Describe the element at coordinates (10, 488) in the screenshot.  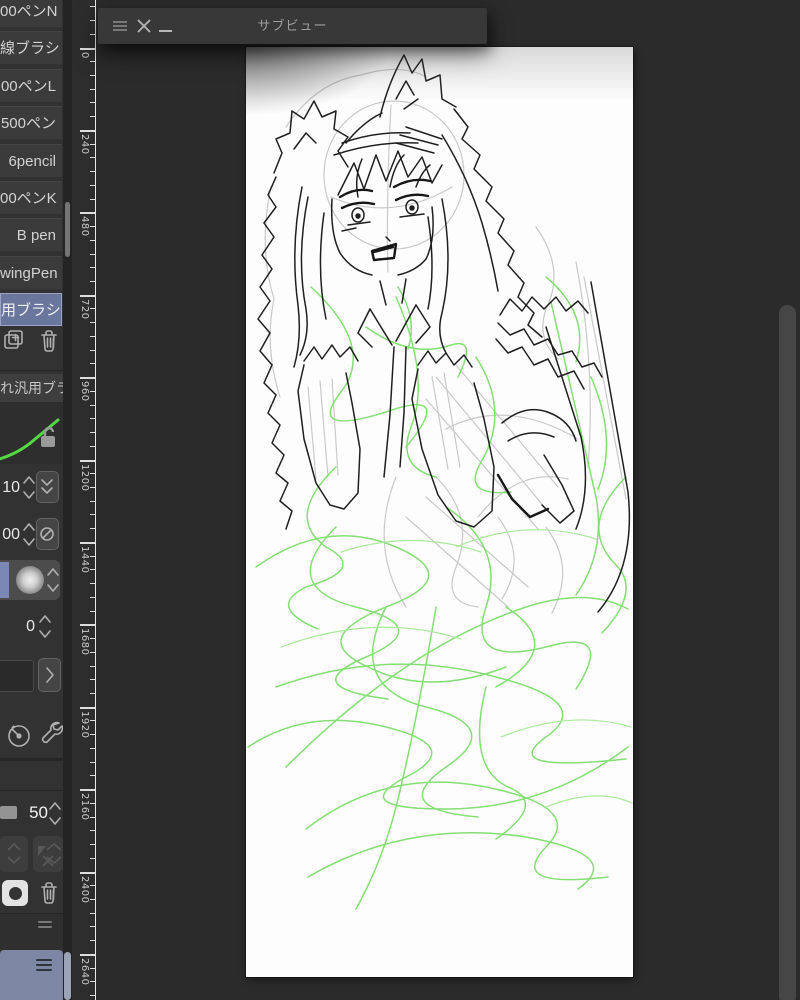
I see `brush-size-value: 10` at that location.